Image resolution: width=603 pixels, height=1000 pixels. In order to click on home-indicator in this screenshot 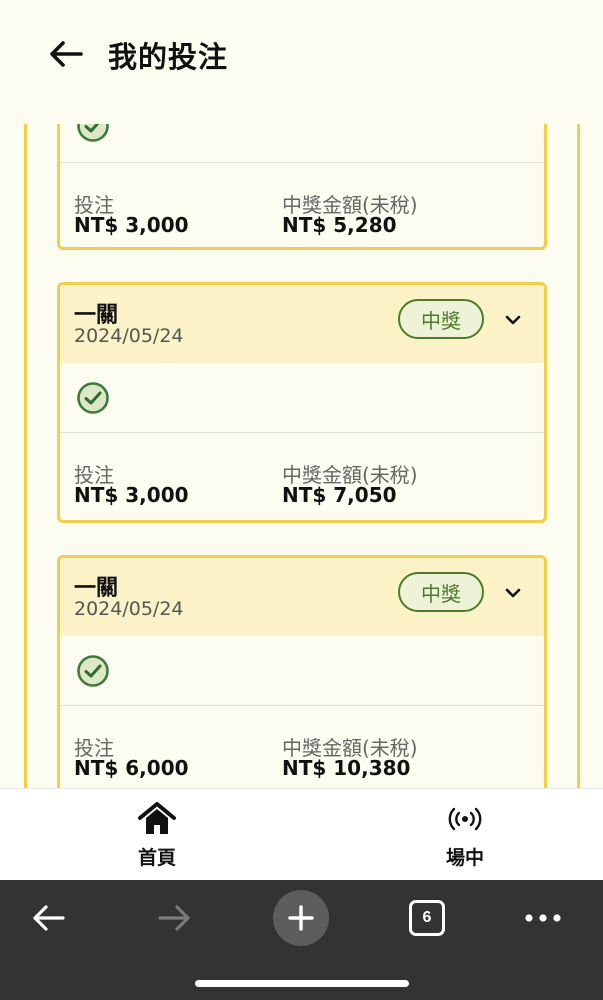, I will do `click(302, 983)`.